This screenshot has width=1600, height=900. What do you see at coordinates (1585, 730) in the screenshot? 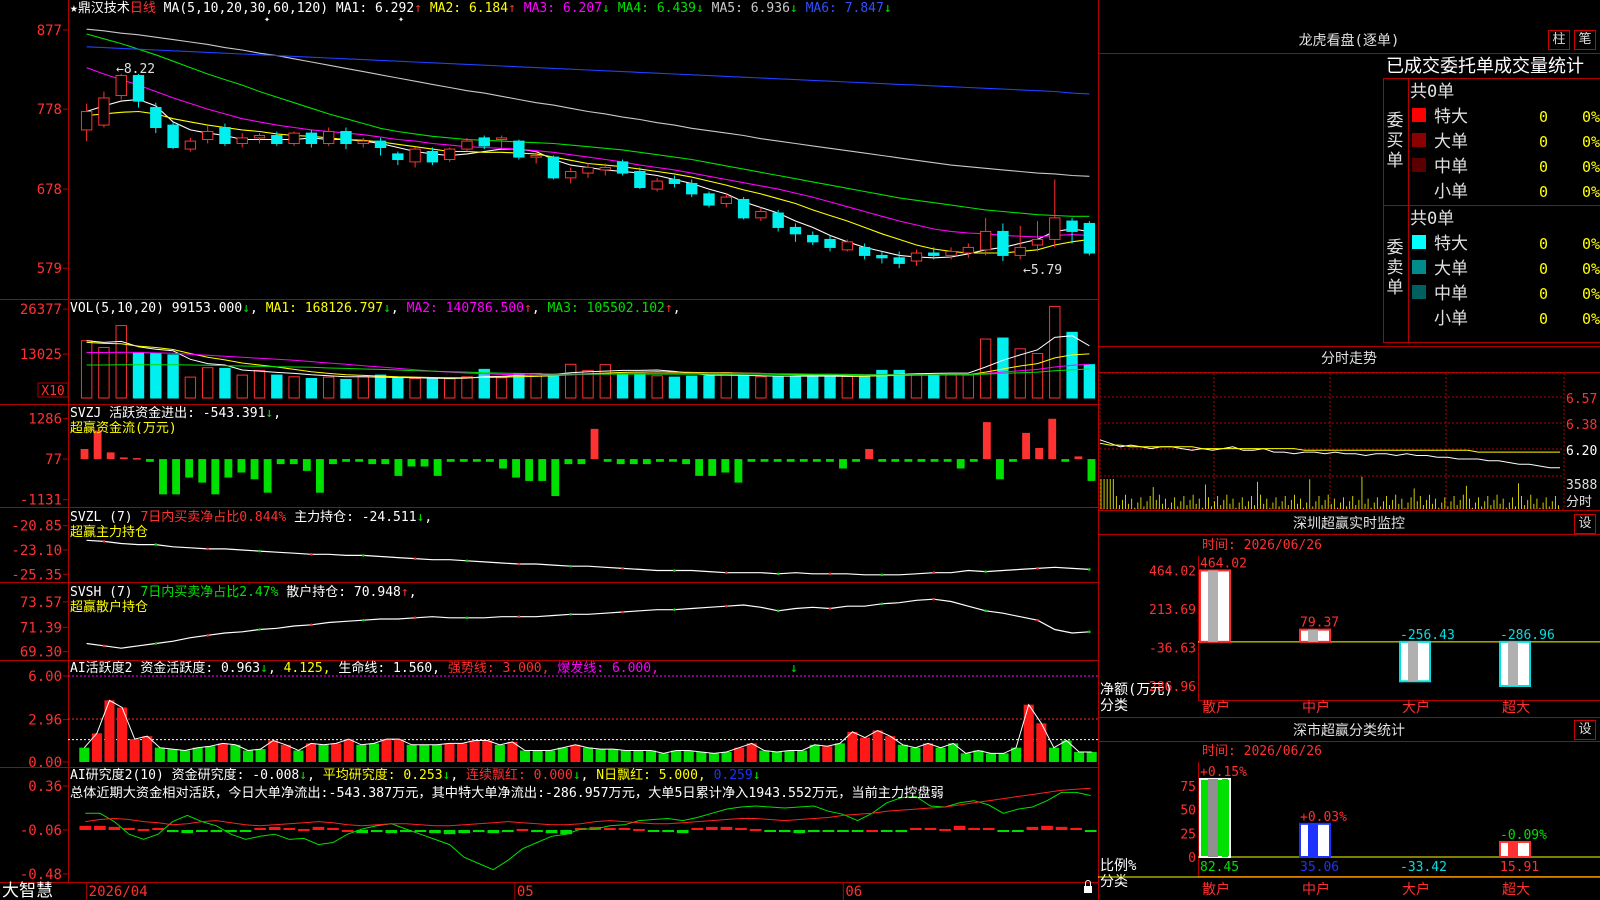
I see `classify-settings-button: 设` at bounding box center [1585, 730].